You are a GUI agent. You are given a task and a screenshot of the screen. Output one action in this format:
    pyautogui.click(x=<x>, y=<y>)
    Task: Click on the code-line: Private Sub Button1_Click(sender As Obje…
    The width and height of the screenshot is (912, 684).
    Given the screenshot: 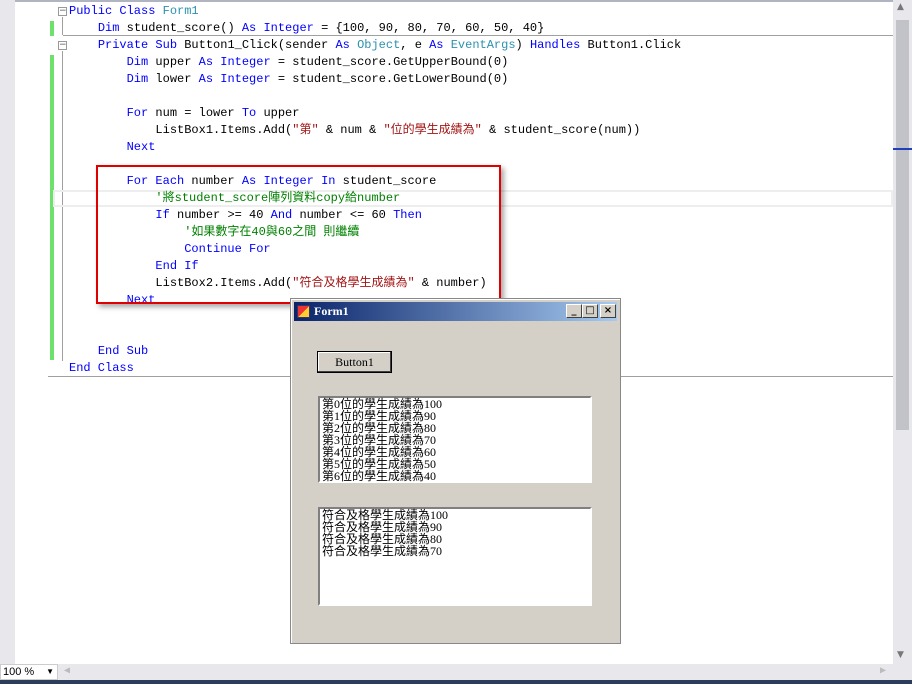 What is the action you would take?
    pyautogui.click(x=375, y=45)
    